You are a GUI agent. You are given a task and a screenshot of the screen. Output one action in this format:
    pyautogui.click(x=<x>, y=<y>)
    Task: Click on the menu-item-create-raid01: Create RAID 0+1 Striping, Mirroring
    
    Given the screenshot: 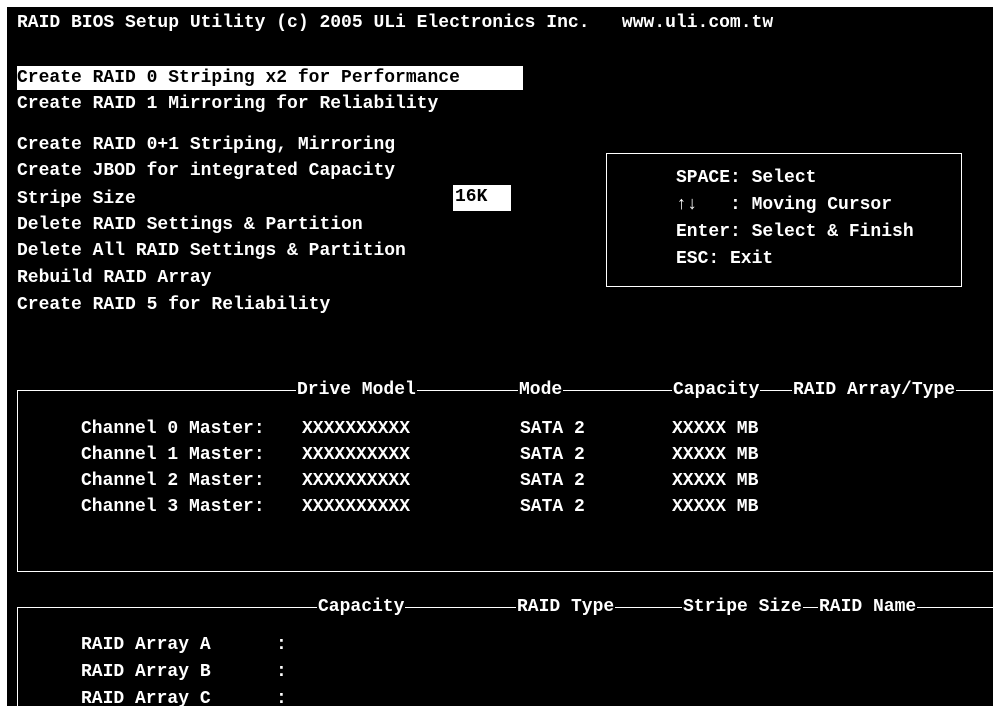 What is the action you would take?
    pyautogui.click(x=209, y=145)
    